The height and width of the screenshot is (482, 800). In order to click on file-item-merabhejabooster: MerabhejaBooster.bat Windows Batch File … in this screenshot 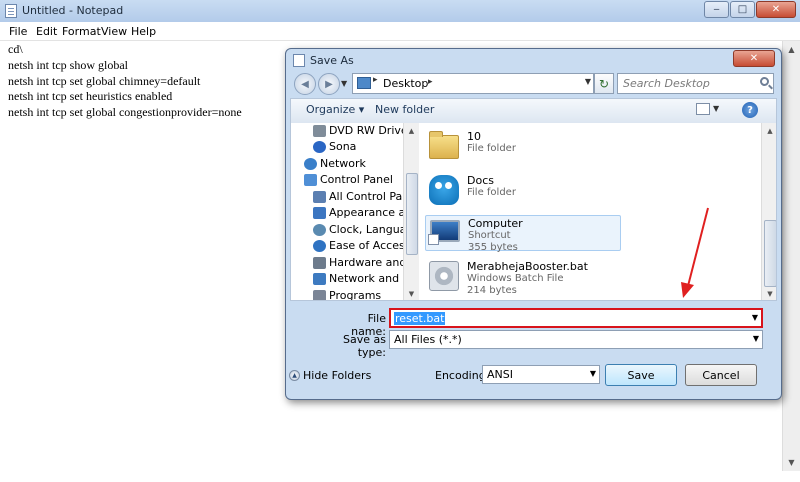, I will do `click(523, 277)`.